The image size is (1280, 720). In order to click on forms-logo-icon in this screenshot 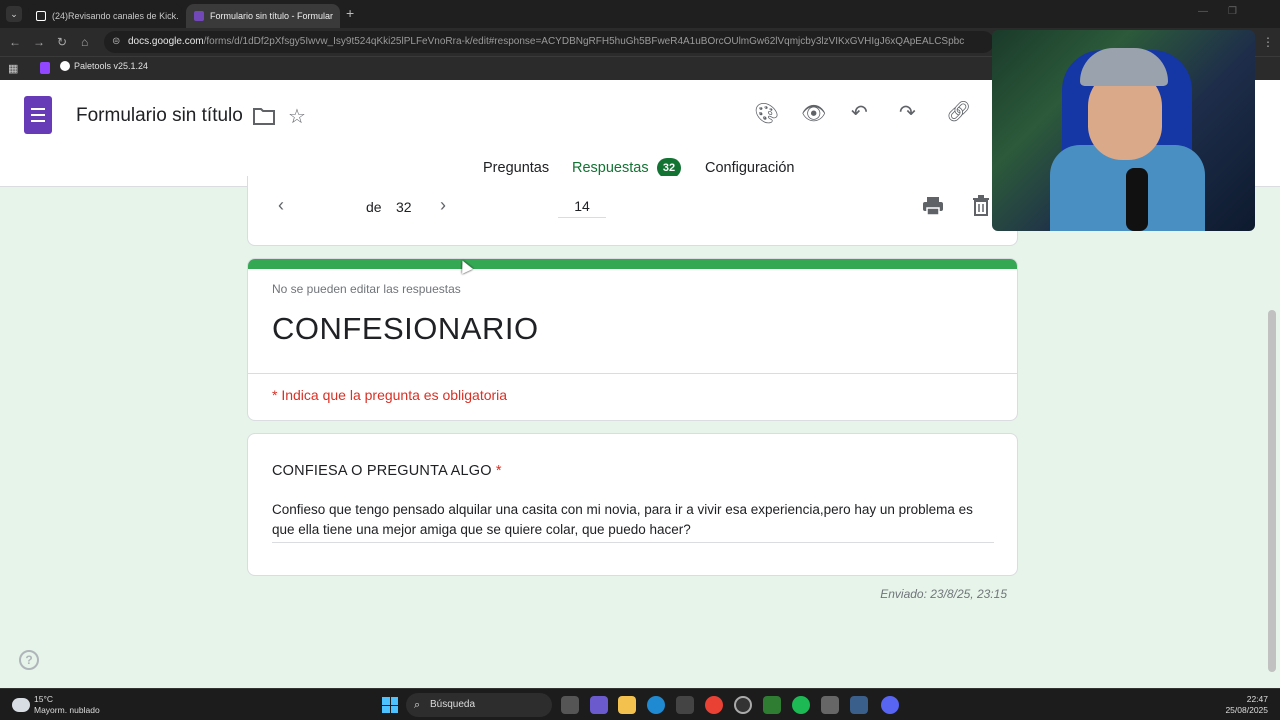, I will do `click(38, 115)`.